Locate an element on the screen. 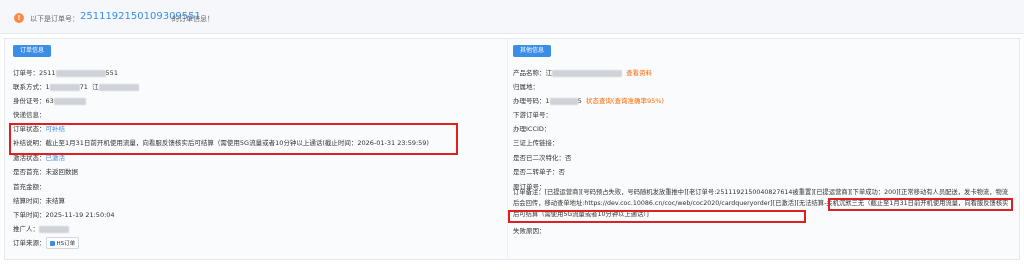 Image resolution: width=1024 pixels, height=270 pixels. order-no-row: 订单号：2511 551 is located at coordinates (65, 73).